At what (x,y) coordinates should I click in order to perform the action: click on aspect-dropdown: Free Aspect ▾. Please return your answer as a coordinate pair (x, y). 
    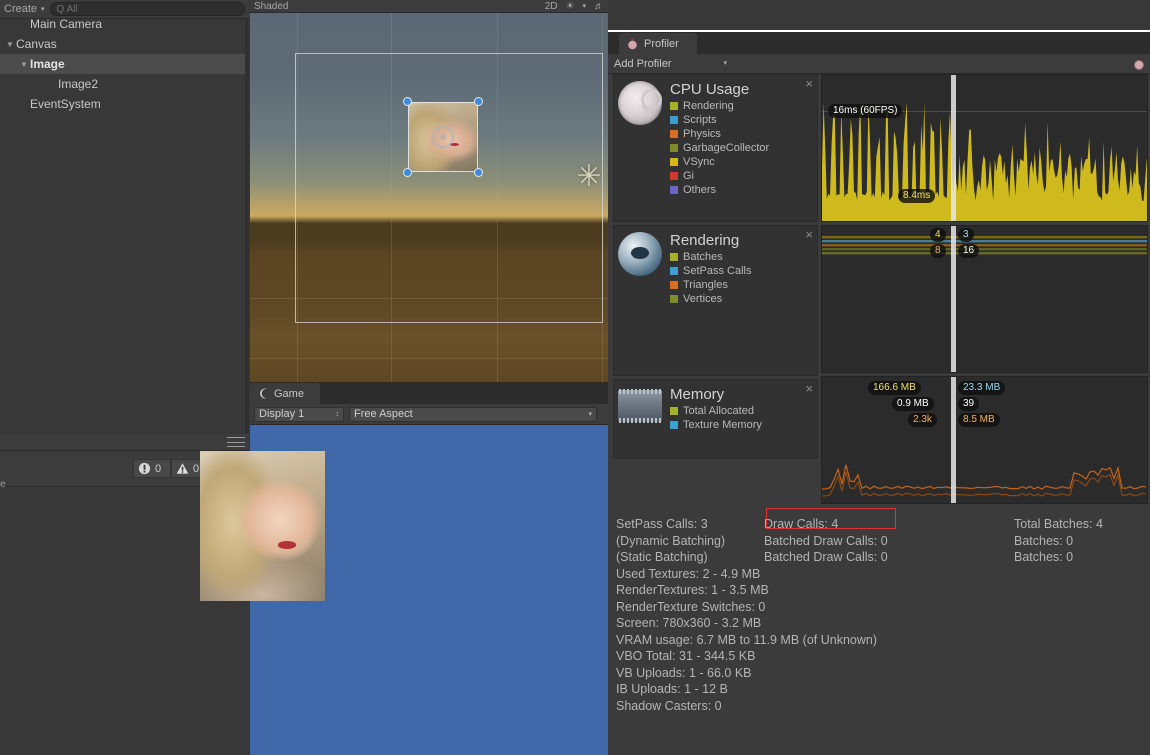
    Looking at the image, I should click on (473, 414).